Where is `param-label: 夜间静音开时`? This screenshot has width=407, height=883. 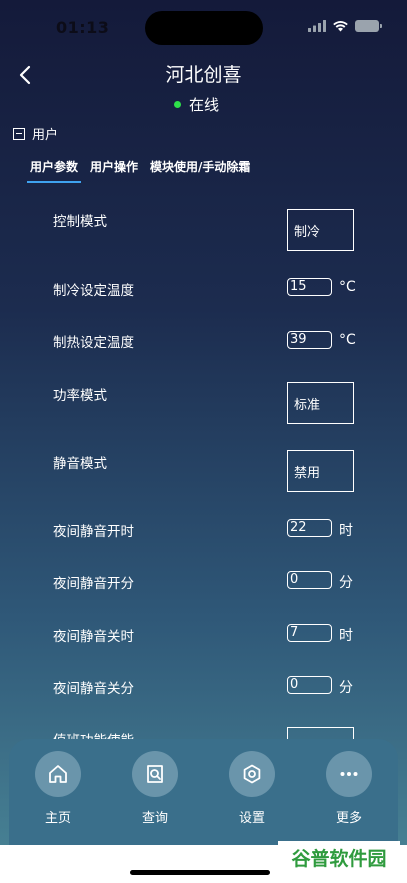 param-label: 夜间静音开时 is located at coordinates (93, 532).